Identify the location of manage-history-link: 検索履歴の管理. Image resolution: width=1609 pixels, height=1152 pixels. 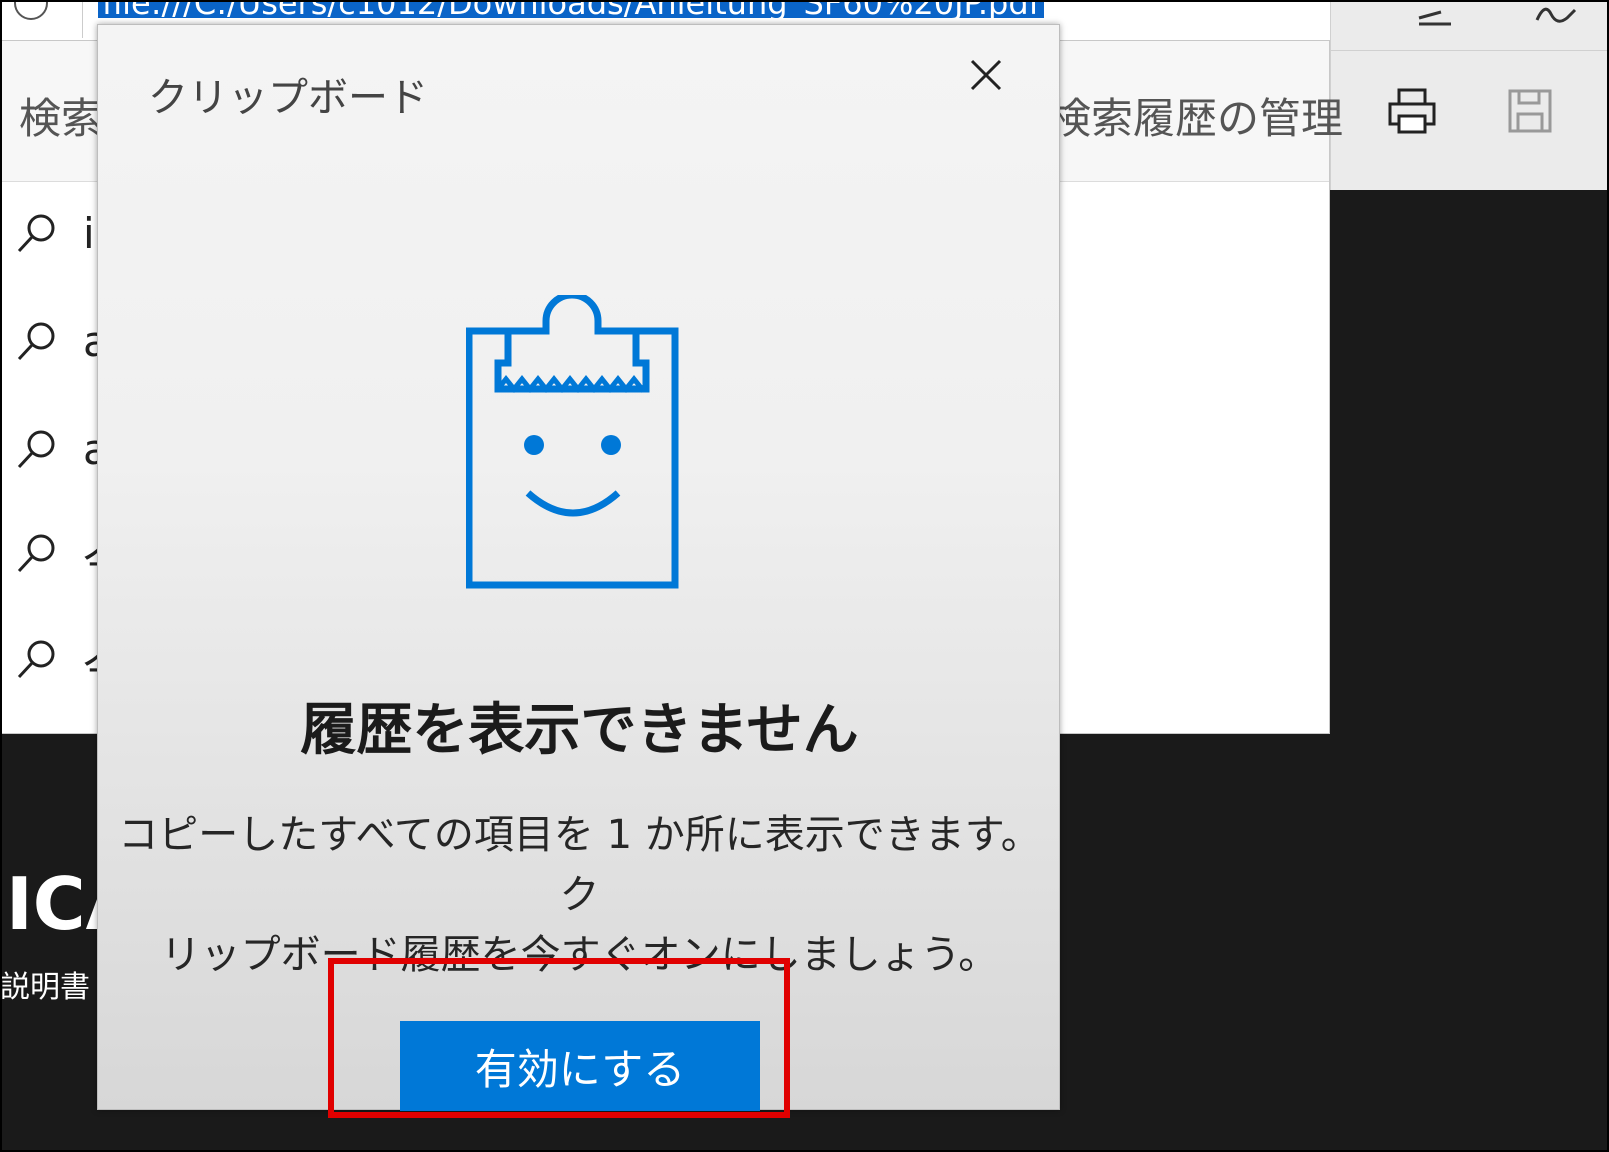
(1196, 115).